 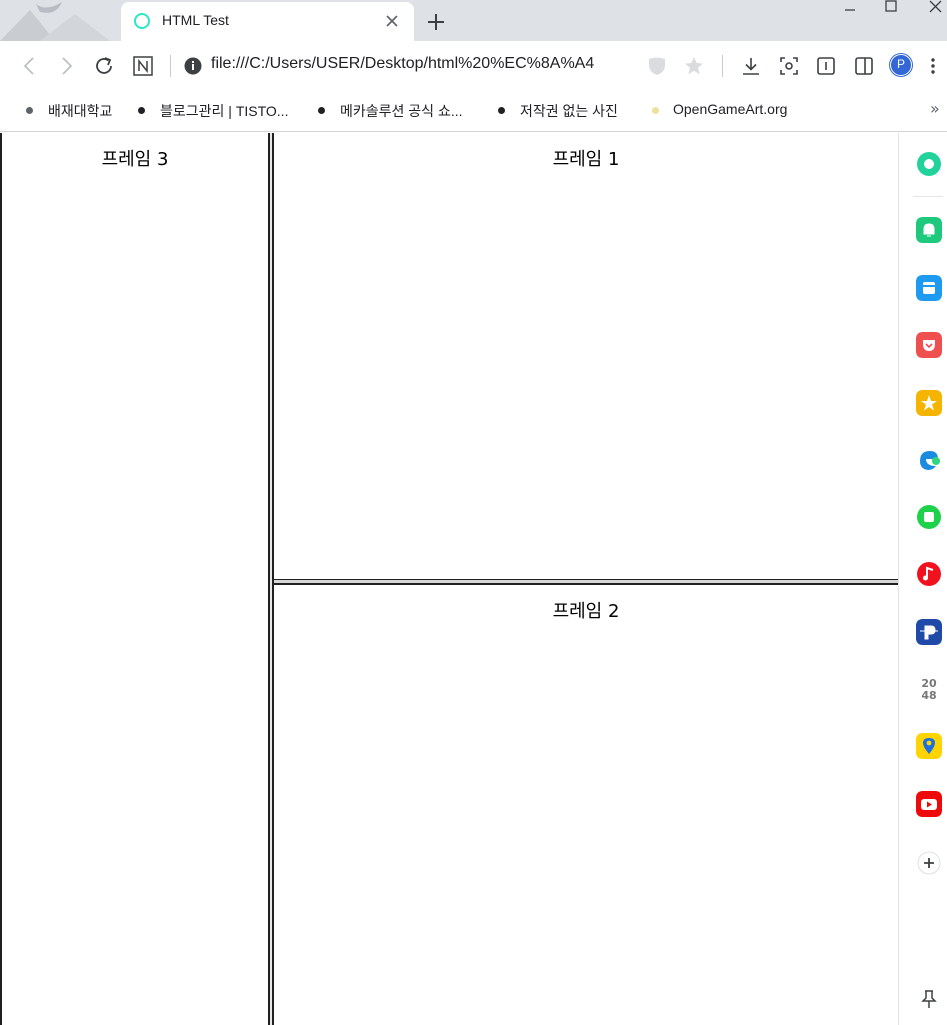 What do you see at coordinates (929, 999) in the screenshot?
I see `pin-icon` at bounding box center [929, 999].